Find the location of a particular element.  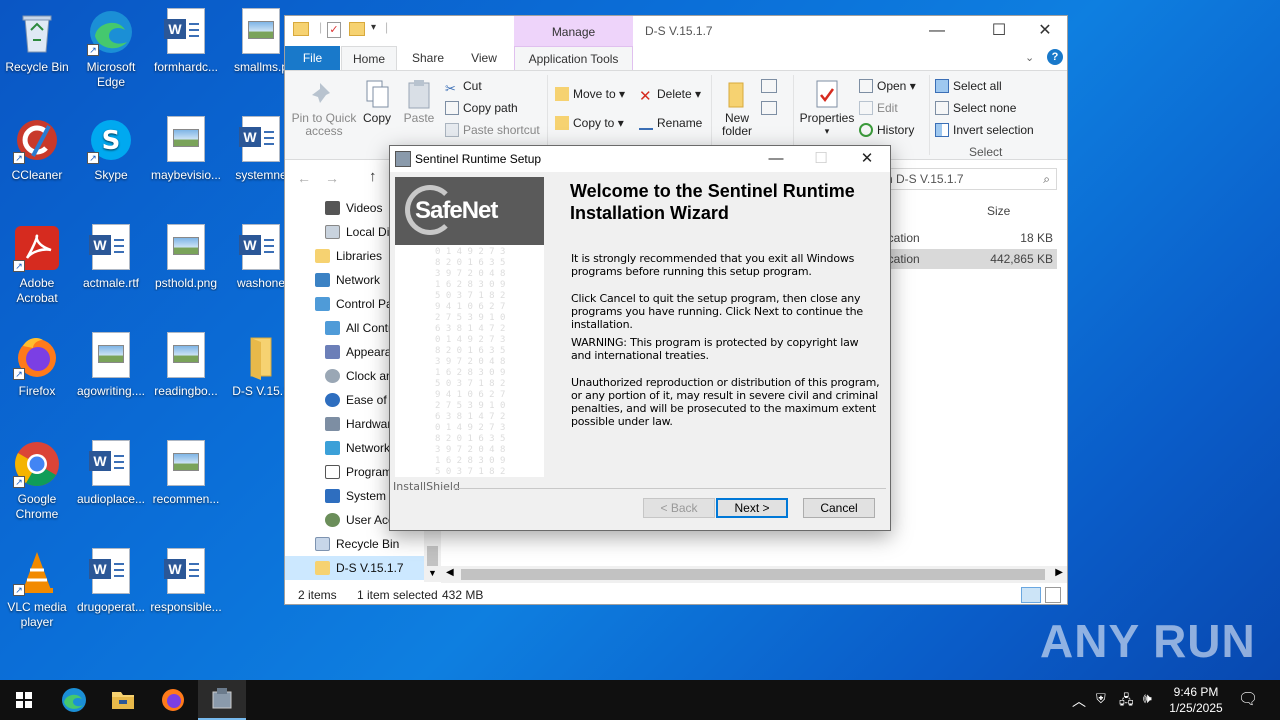

new-folder-quick-icon is located at coordinates (357, 29).